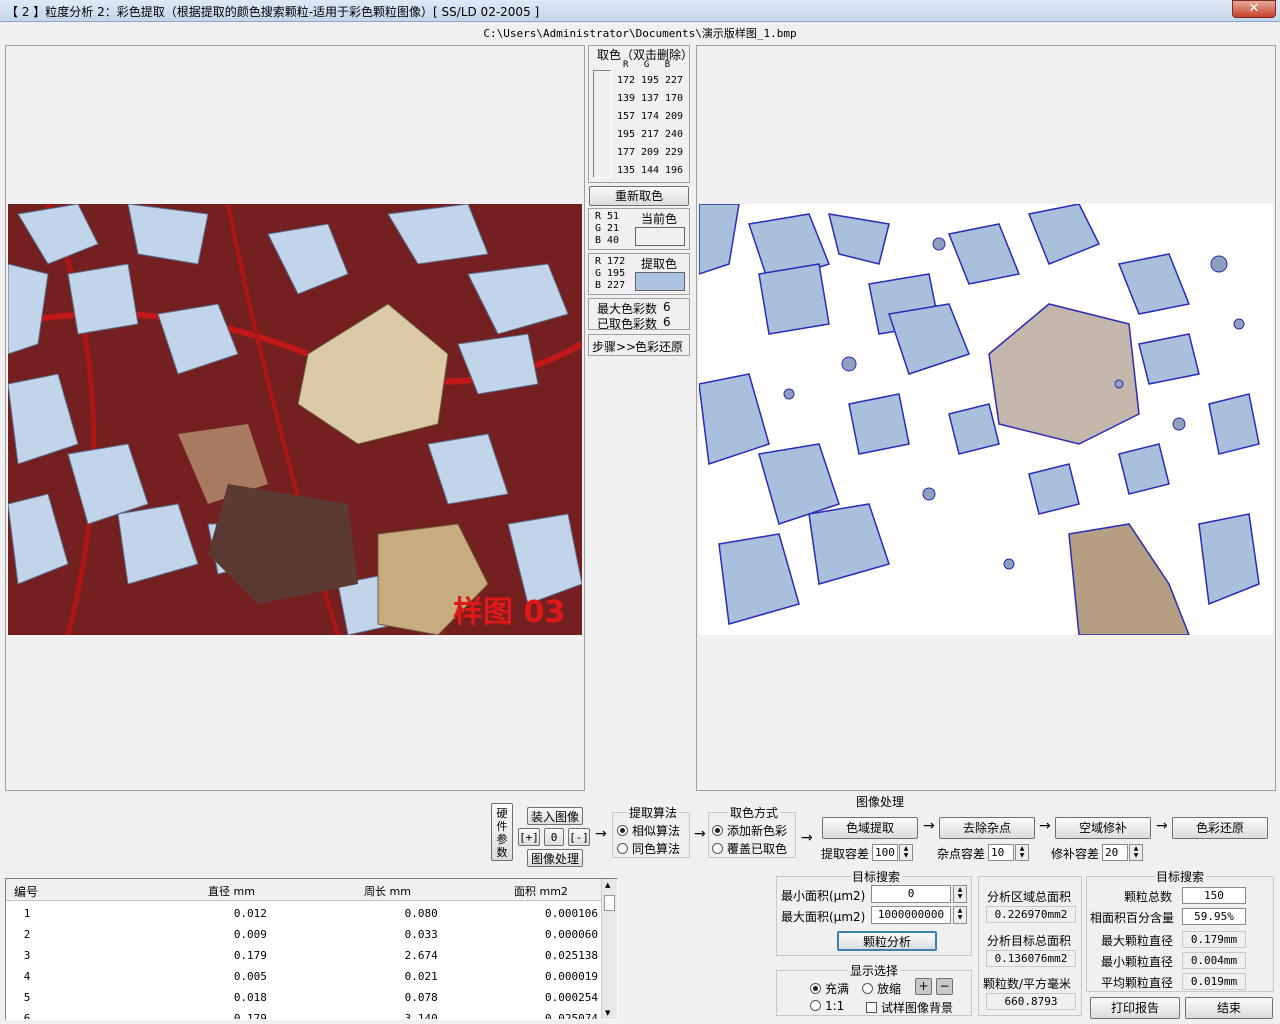 The image size is (1280, 1024). I want to click on color-restore-button: 色彩还原, so click(1220, 828).